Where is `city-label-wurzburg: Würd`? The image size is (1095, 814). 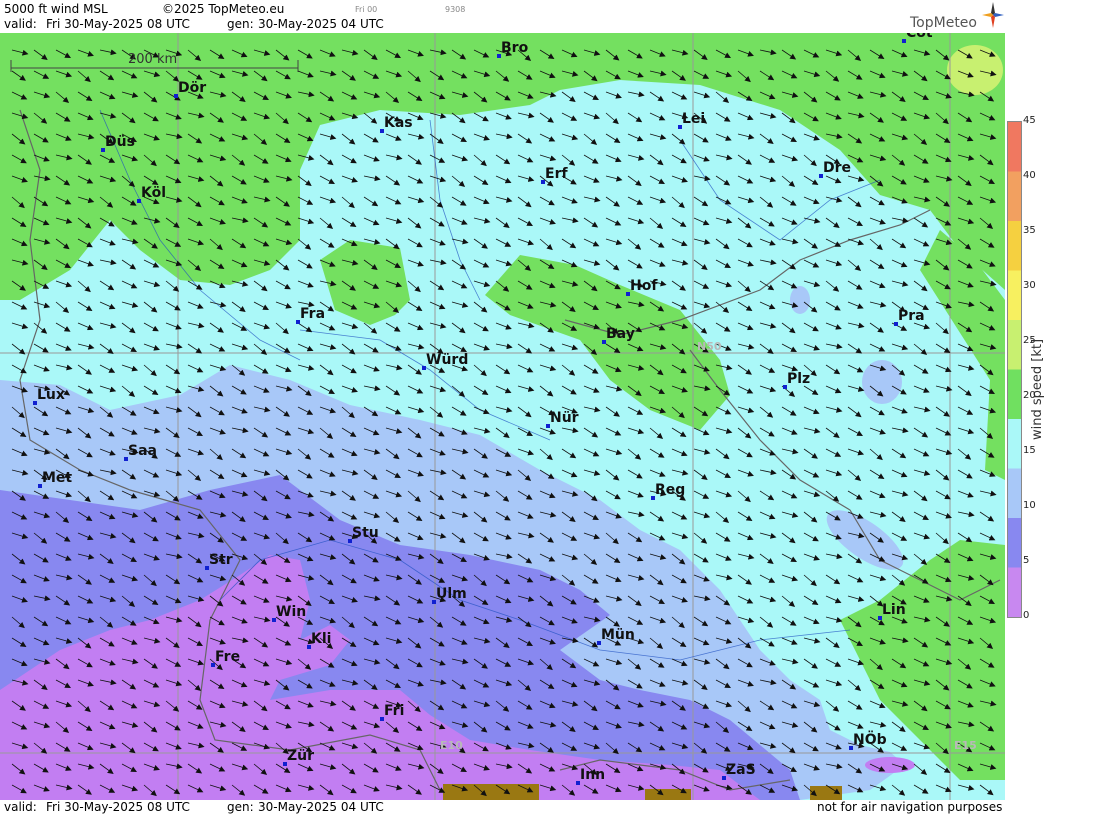
city-label-wurzburg: Würd is located at coordinates (447, 360).